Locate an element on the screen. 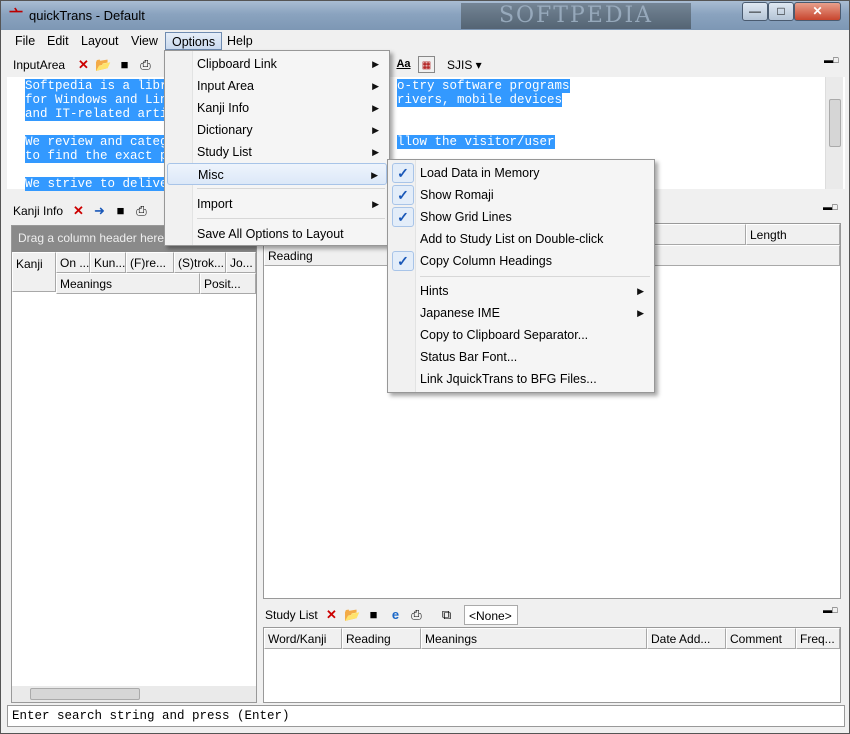  menu-layout: Layout is located at coordinates (100, 41).